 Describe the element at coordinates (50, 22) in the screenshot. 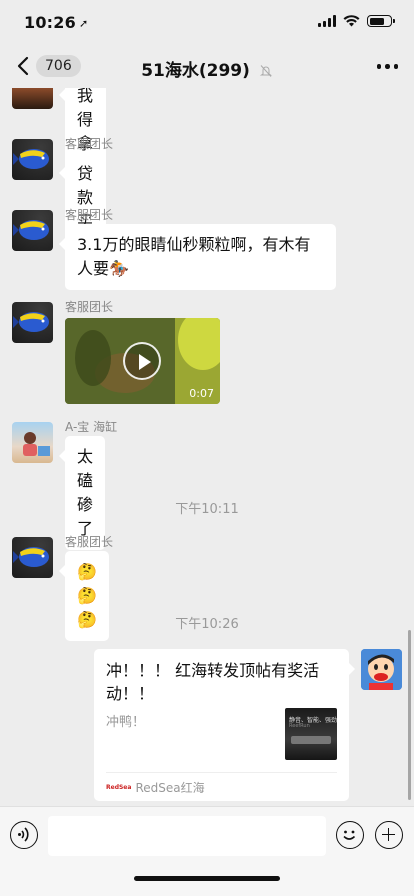

I see `time-text: 10:26` at that location.